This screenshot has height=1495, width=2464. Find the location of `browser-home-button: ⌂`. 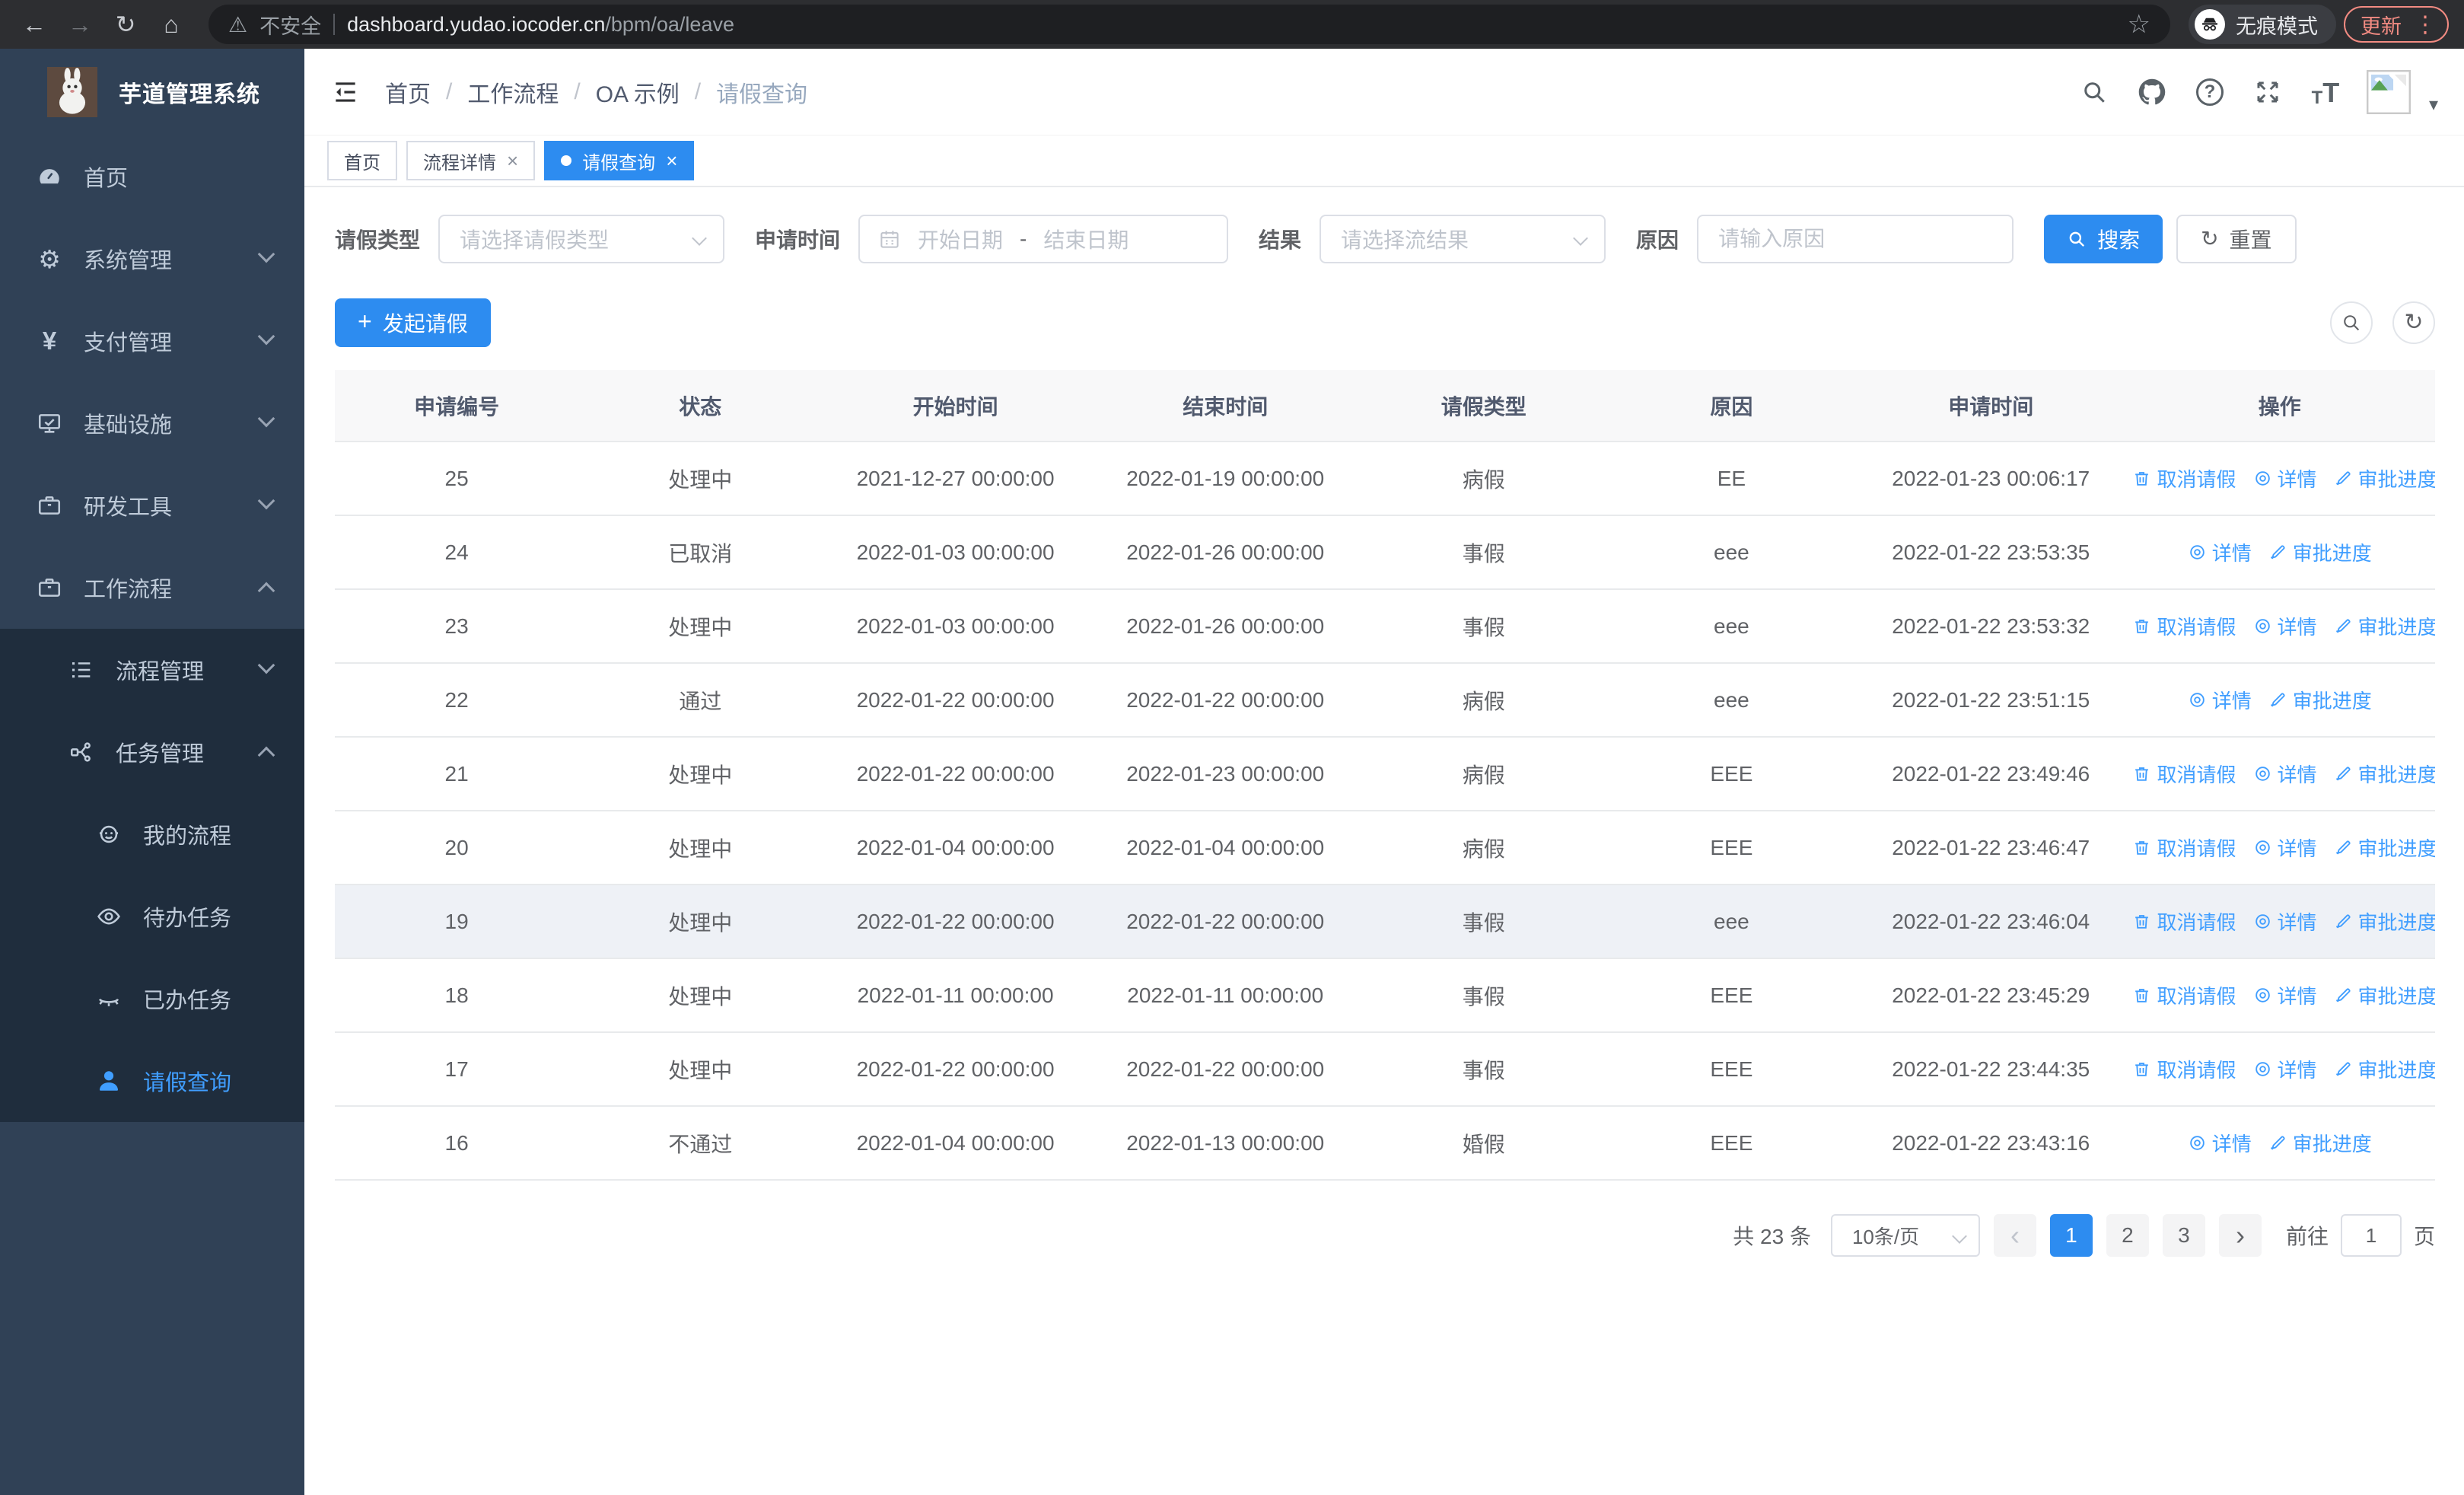

browser-home-button: ⌂ is located at coordinates (171, 24).